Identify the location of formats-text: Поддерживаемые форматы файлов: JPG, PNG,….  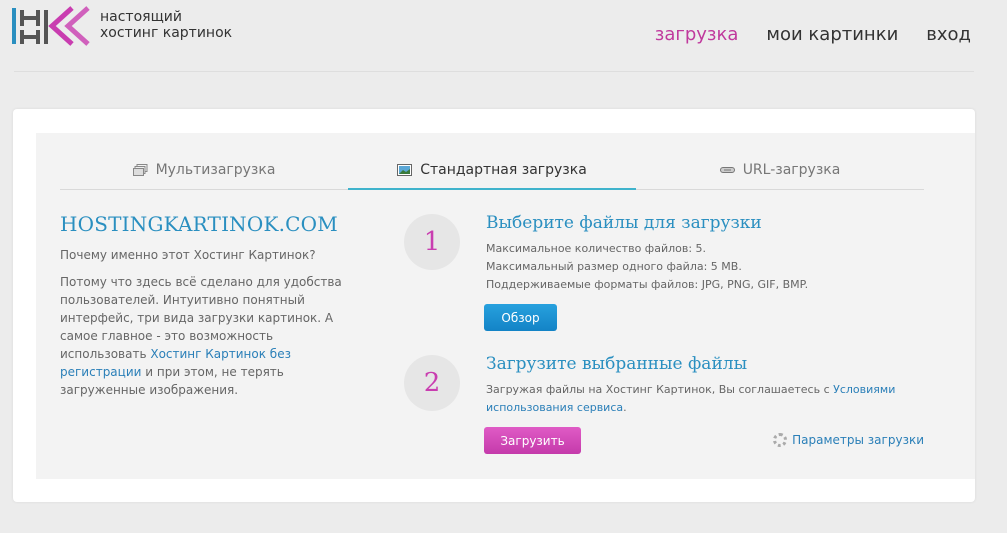
(647, 284).